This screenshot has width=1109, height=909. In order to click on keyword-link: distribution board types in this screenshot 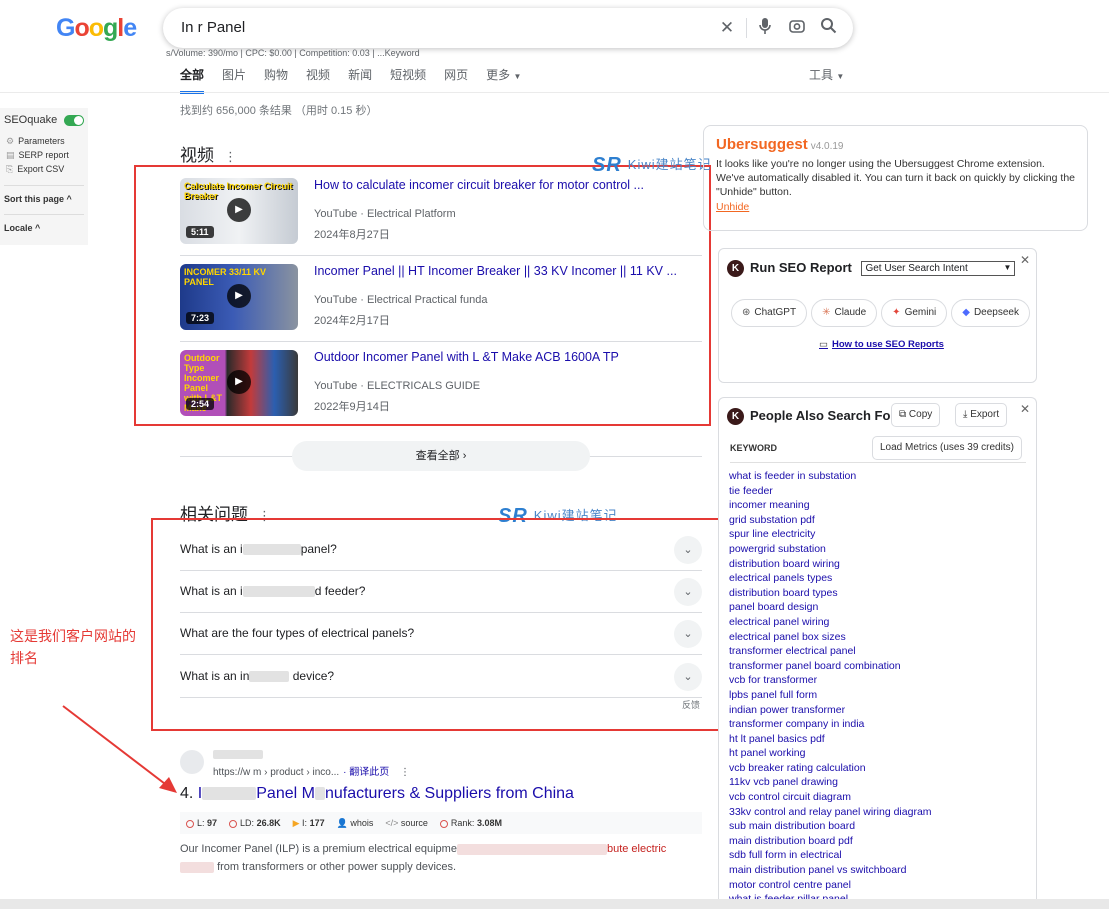, I will do `click(830, 593)`.